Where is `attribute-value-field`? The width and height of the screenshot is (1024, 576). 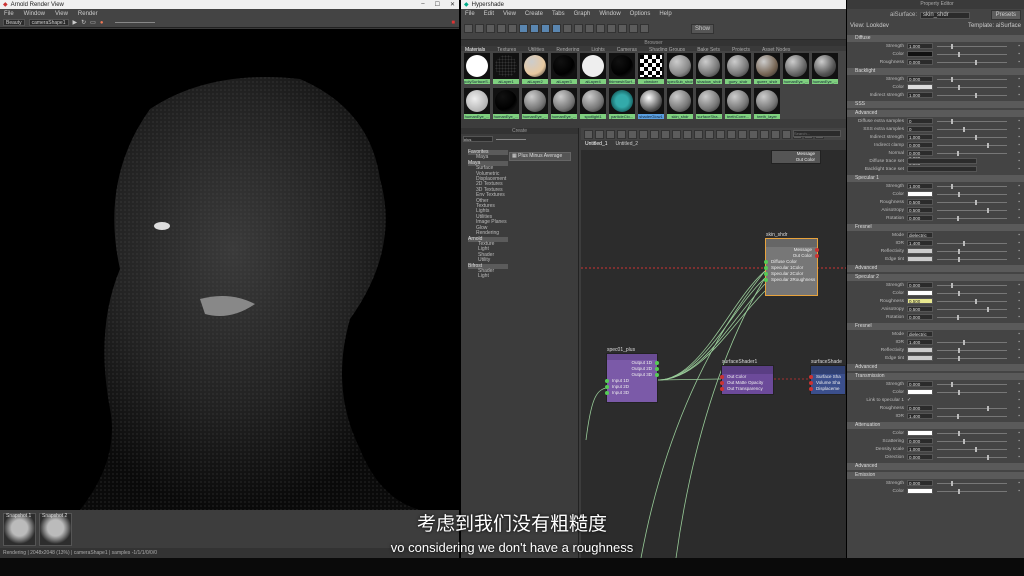 attribute-value-field is located at coordinates (942, 161).